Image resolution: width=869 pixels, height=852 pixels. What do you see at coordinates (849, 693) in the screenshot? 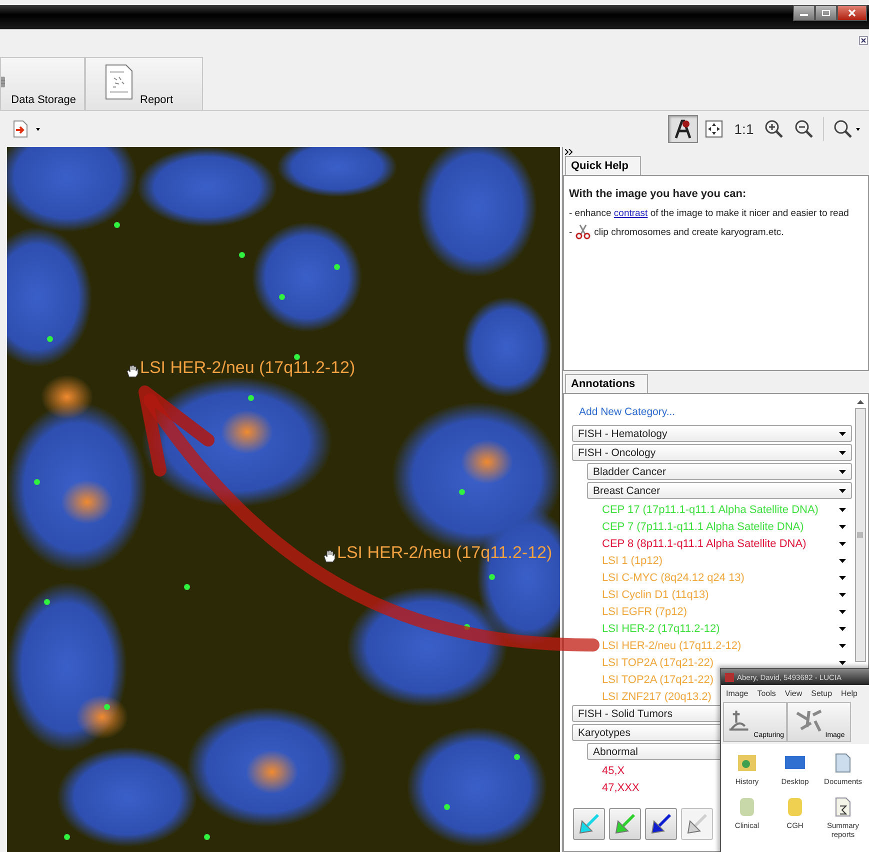
I see `menu-item: Help` at bounding box center [849, 693].